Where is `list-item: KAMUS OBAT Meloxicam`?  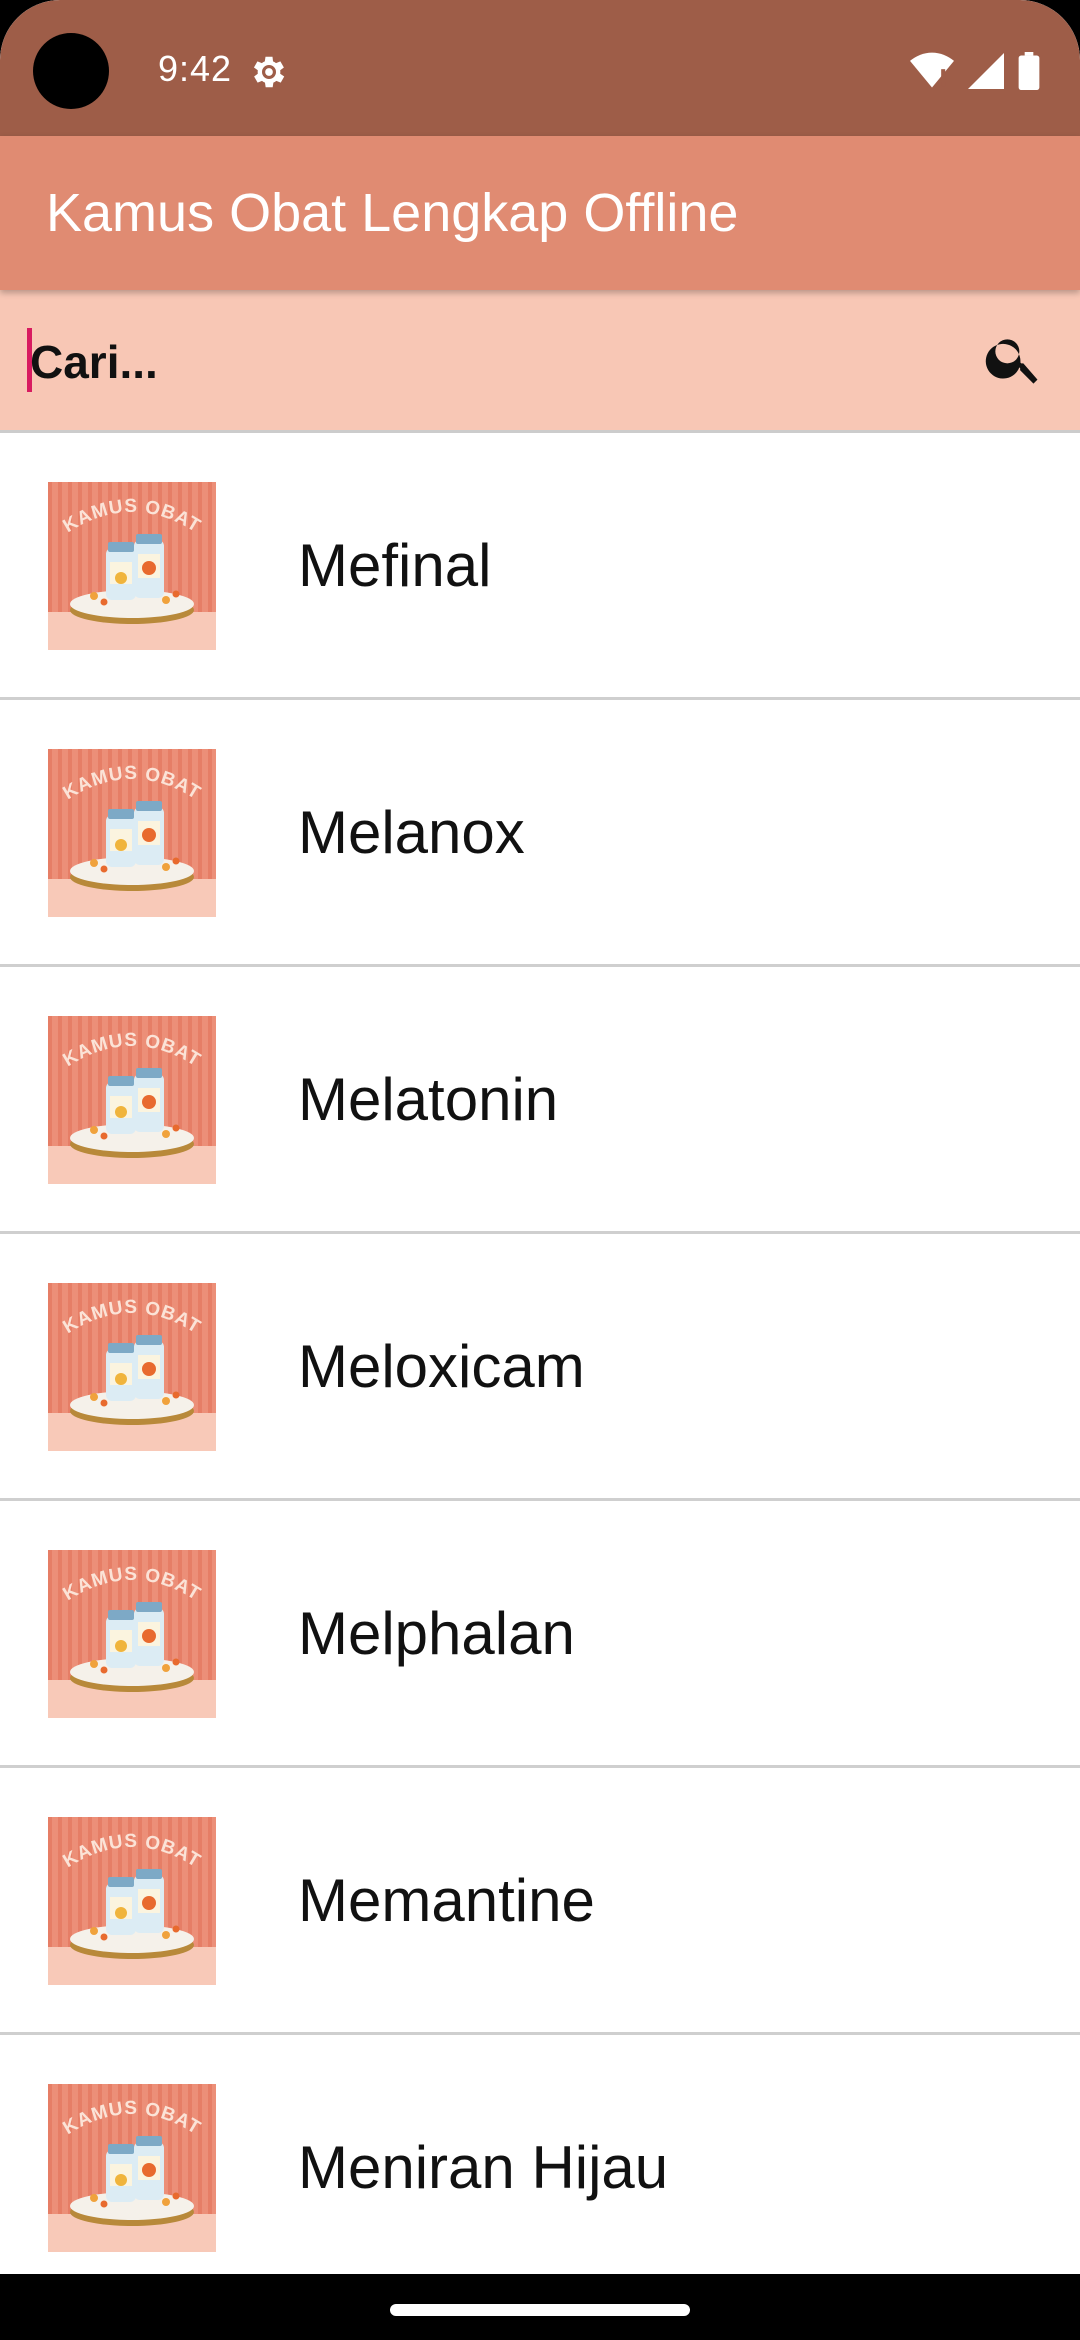
list-item: KAMUS OBAT Meloxicam is located at coordinates (540, 1367).